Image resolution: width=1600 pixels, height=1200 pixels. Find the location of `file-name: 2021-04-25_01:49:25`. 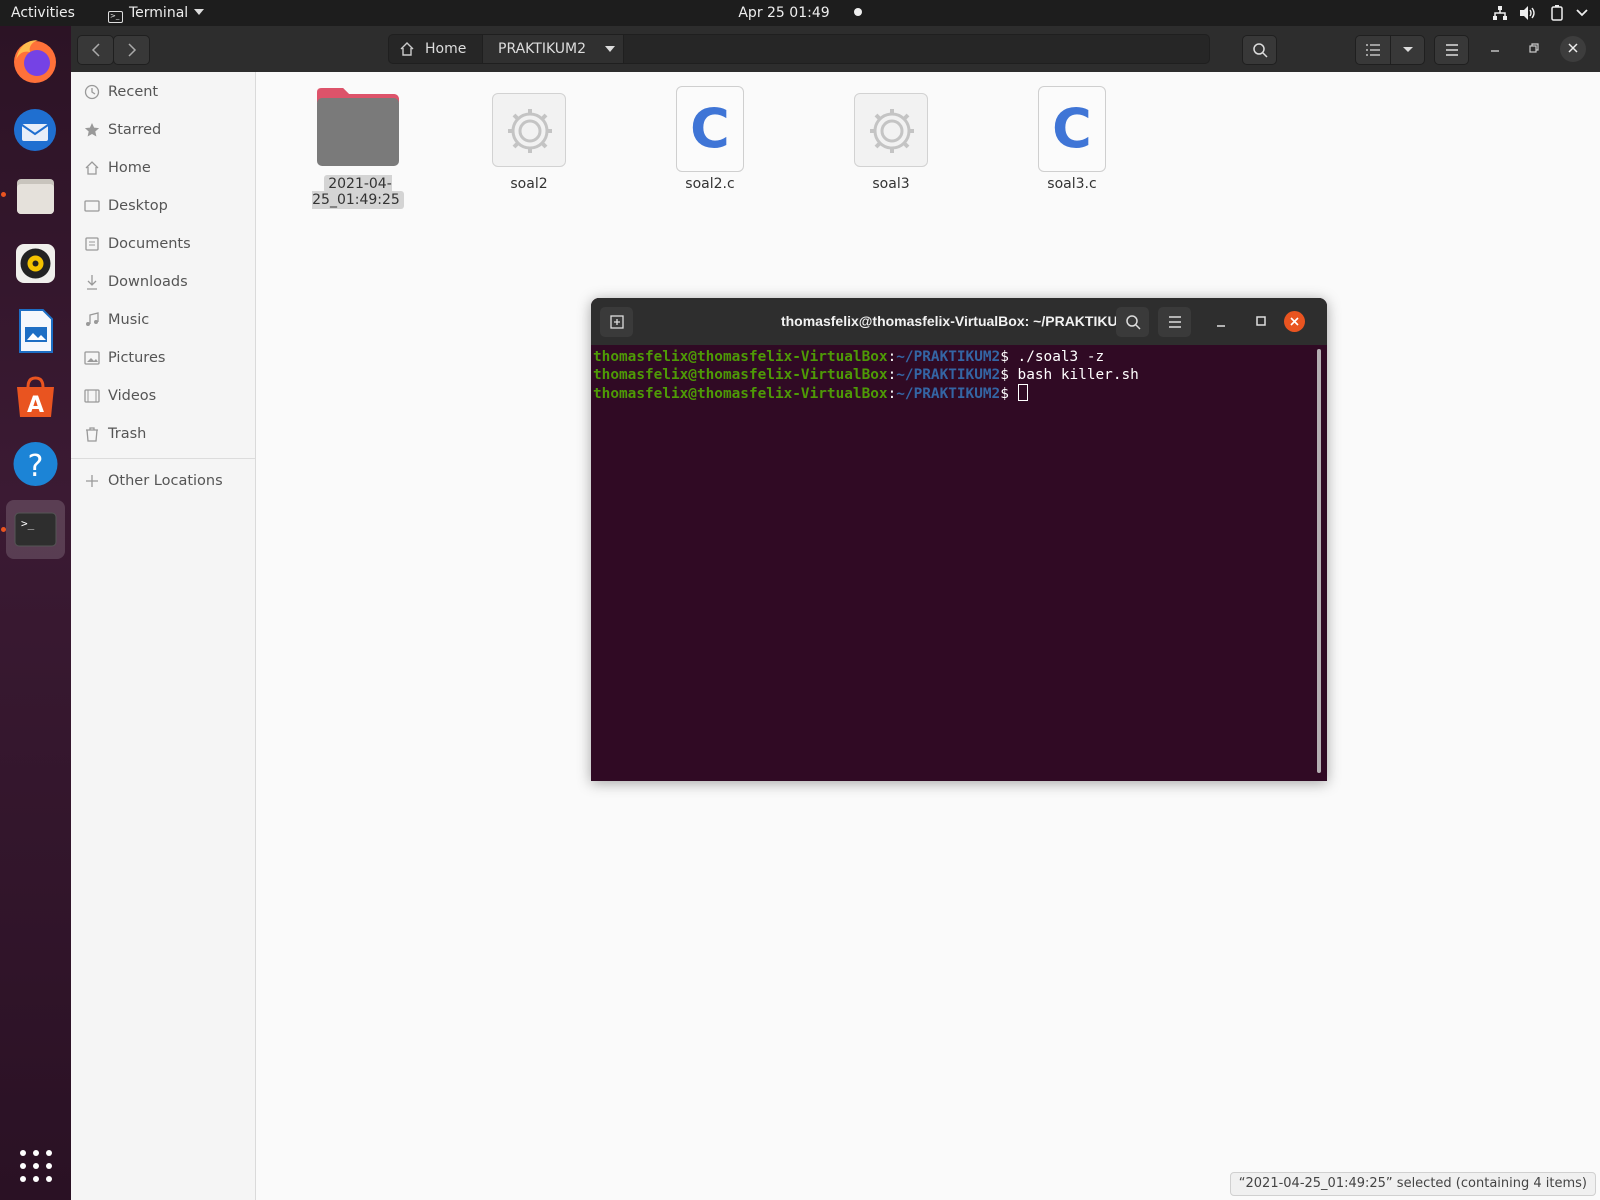

file-name: 2021-04-25_01:49:25 is located at coordinates (358, 192).